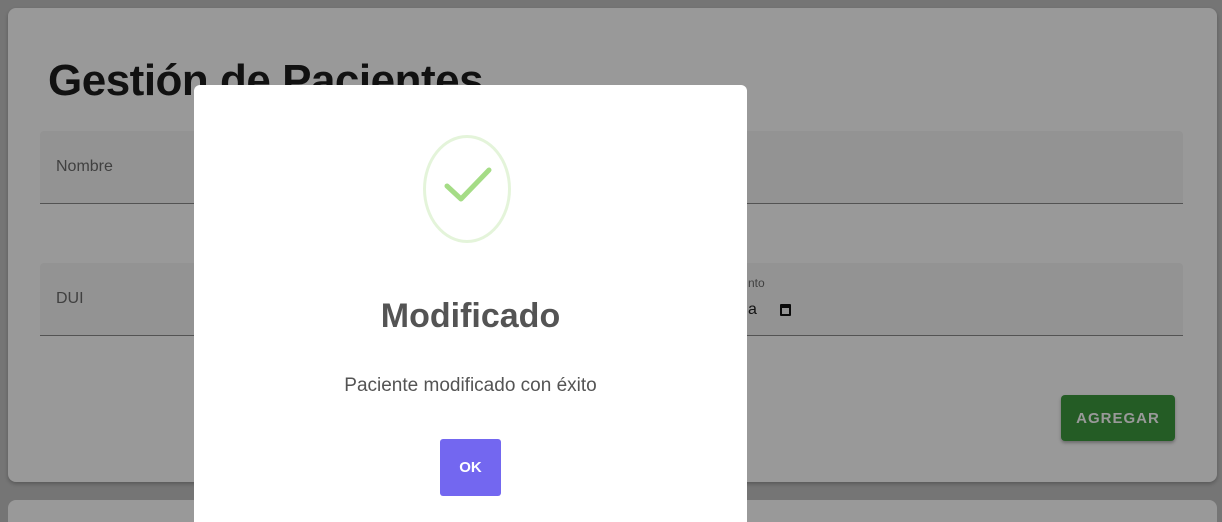 This screenshot has height=522, width=1222. I want to click on ok-button: OK, so click(470, 467).